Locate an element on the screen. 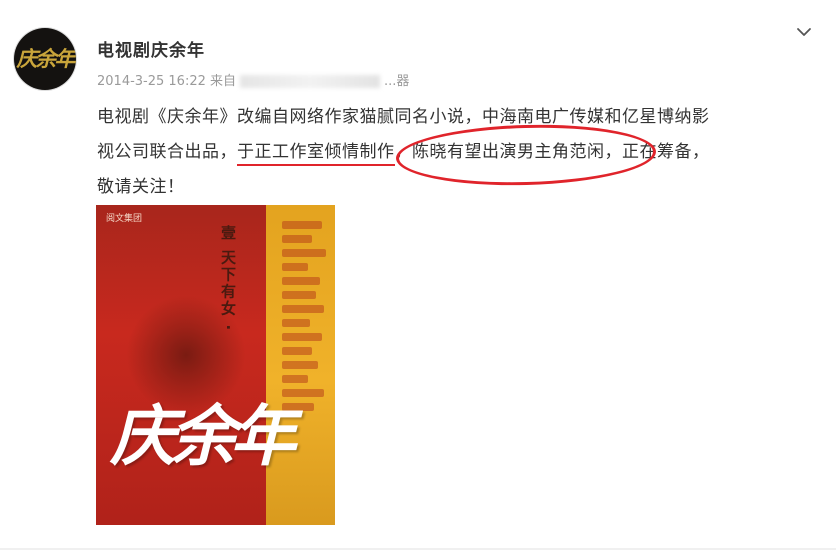  cover-publisher-label: 阅文集团 is located at coordinates (124, 219).